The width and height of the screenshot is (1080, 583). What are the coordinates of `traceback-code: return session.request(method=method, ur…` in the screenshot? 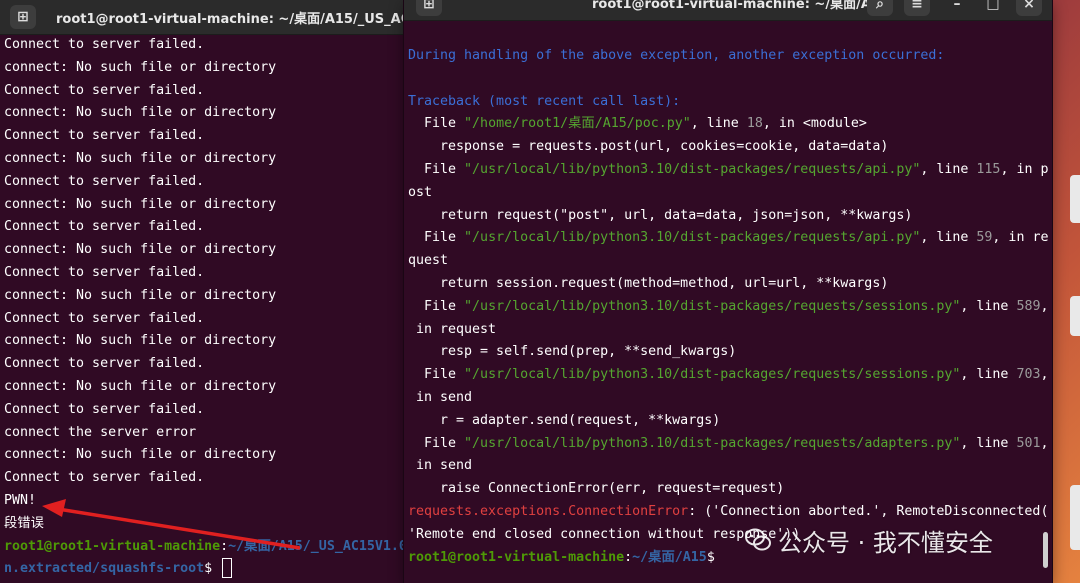 It's located at (648, 283).